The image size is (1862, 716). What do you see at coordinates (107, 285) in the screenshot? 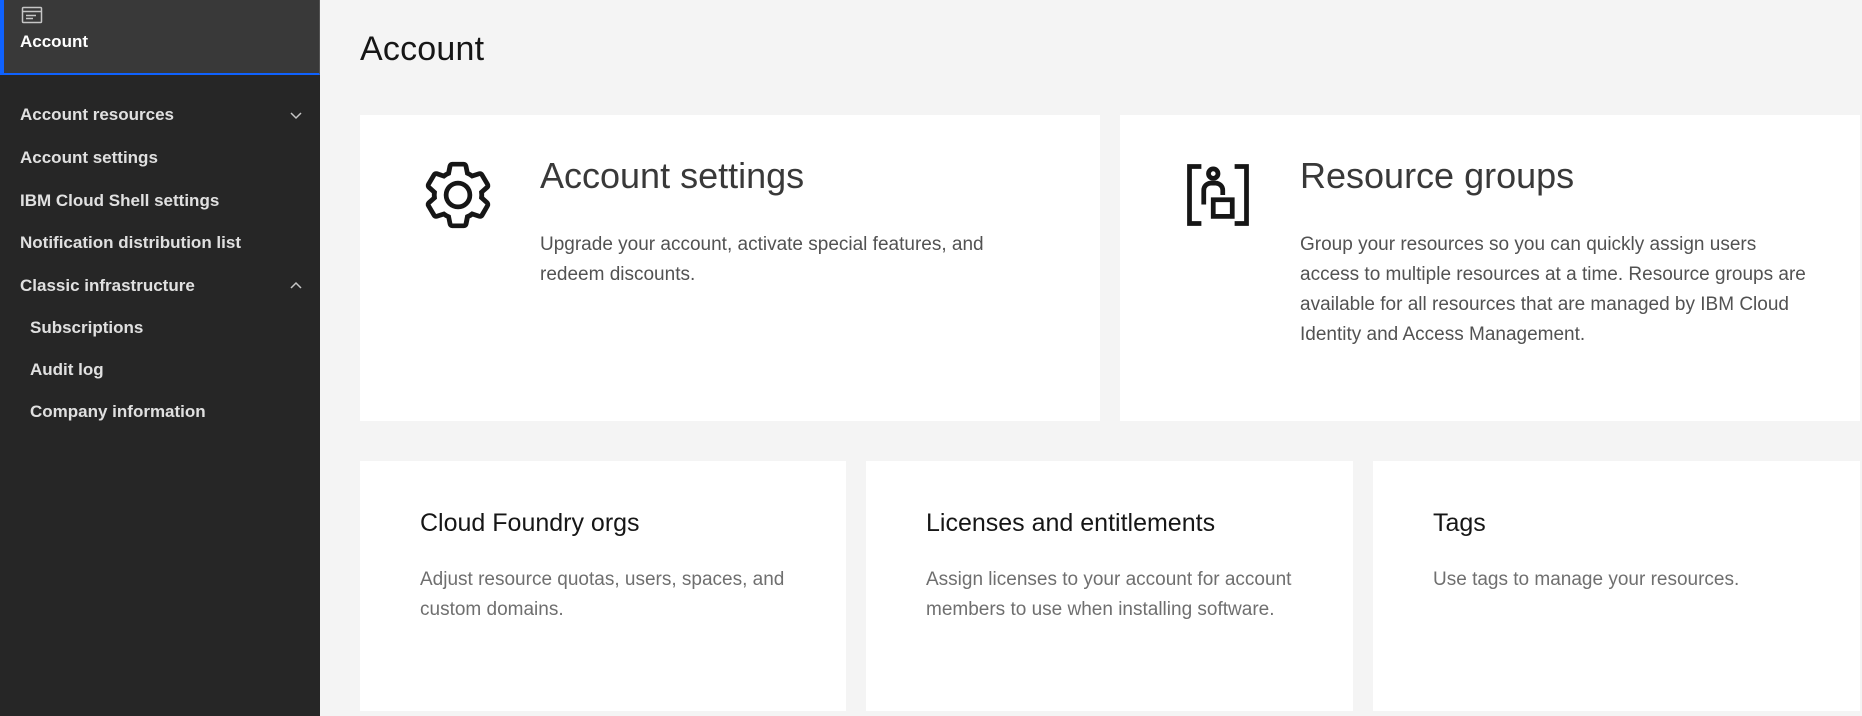
I see `sidebar-item-label: Classic infrastructure` at bounding box center [107, 285].